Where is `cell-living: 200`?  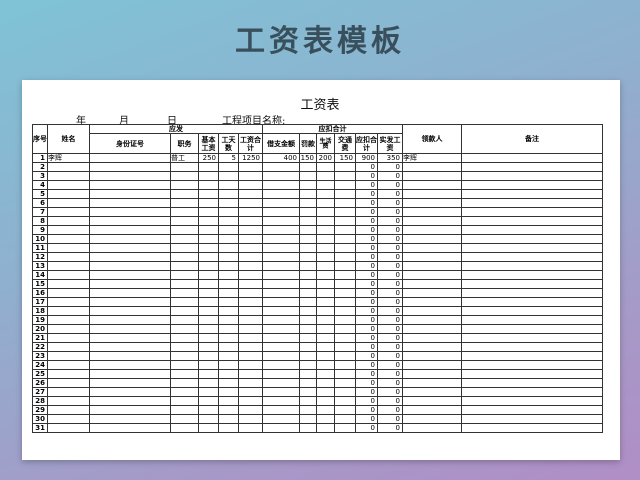 cell-living: 200 is located at coordinates (325, 158).